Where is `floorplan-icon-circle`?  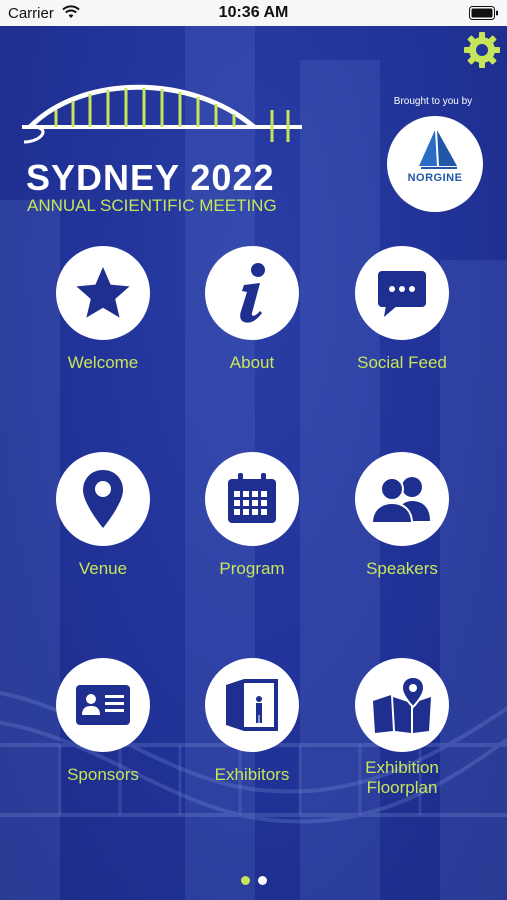 floorplan-icon-circle is located at coordinates (402, 705).